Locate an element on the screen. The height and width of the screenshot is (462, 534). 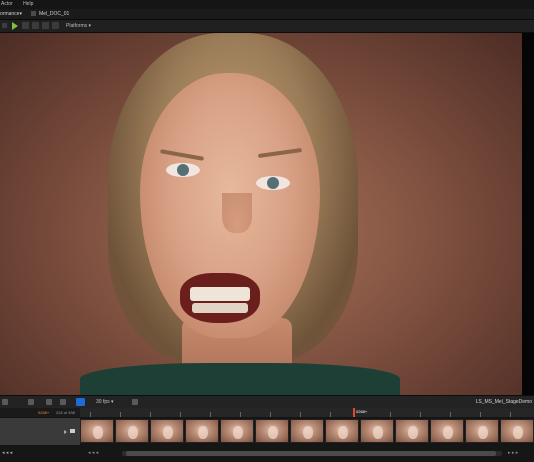
settings-icon is located at coordinates (55, 25).